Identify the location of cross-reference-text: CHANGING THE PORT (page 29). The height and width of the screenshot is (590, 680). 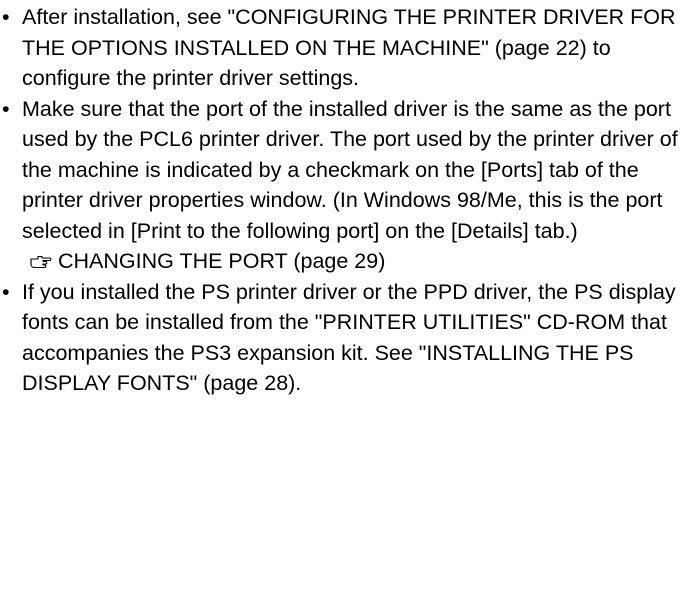
(221, 261).